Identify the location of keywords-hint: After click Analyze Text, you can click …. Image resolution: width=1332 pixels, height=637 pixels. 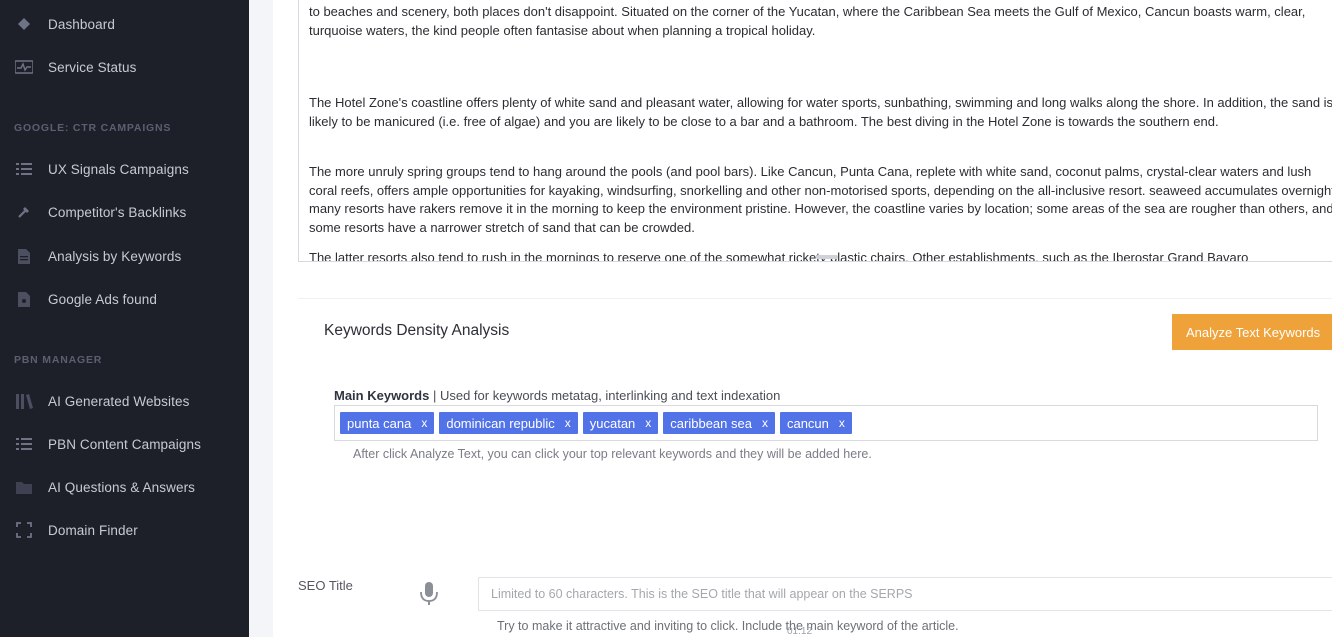
(612, 454).